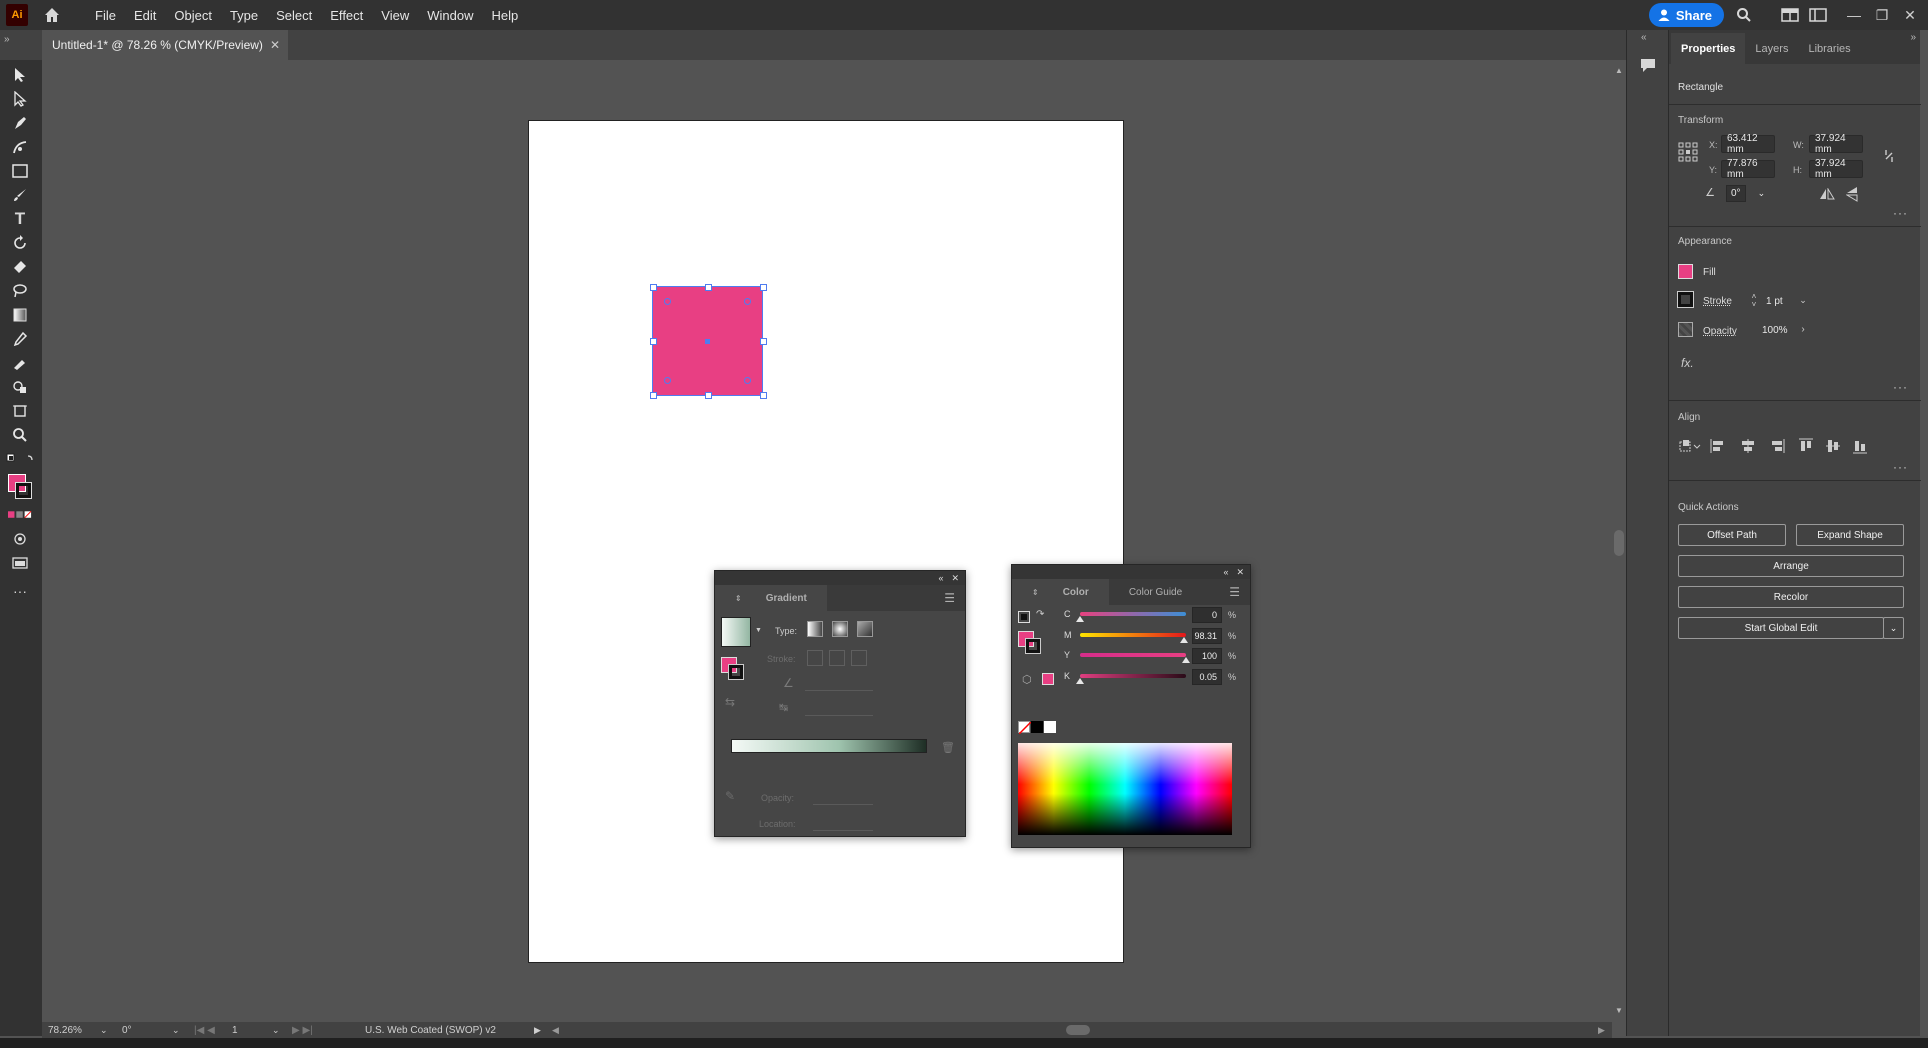 This screenshot has width=1928, height=1048. What do you see at coordinates (20, 411) in the screenshot?
I see `artboard-tool-icon` at bounding box center [20, 411].